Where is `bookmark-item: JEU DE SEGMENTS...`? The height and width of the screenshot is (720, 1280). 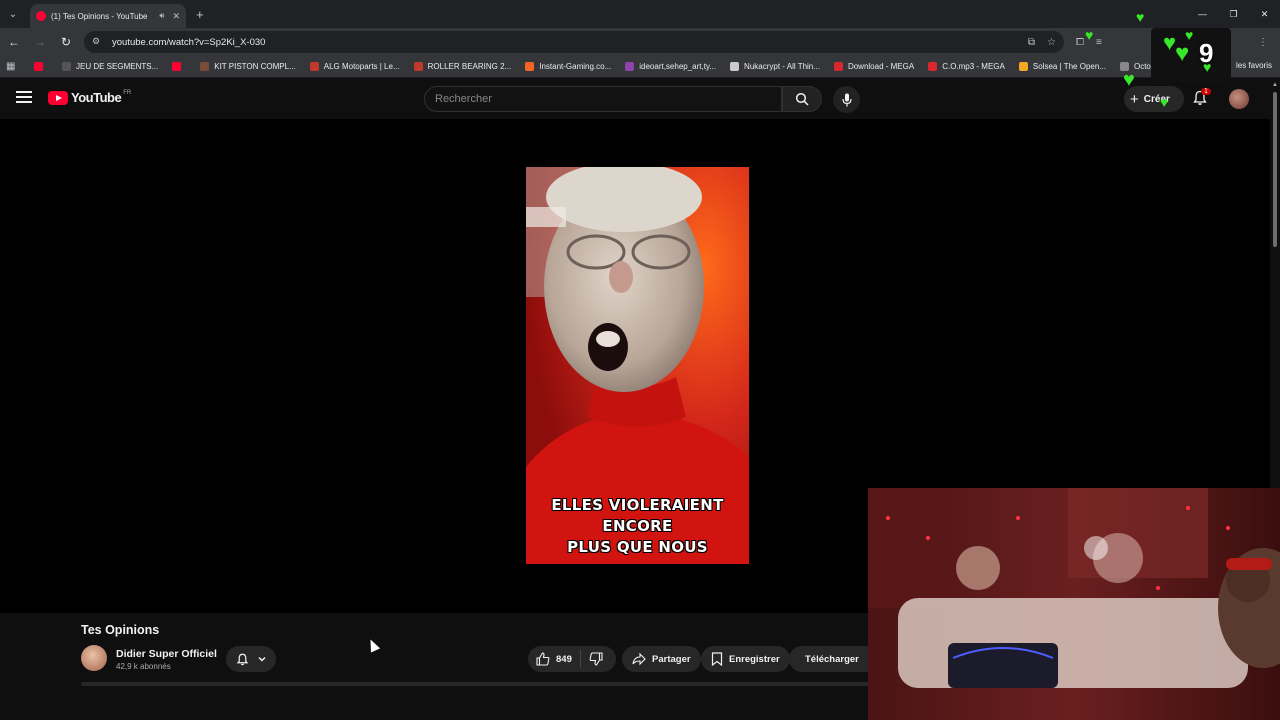 bookmark-item: JEU DE SEGMENTS... is located at coordinates (110, 66).